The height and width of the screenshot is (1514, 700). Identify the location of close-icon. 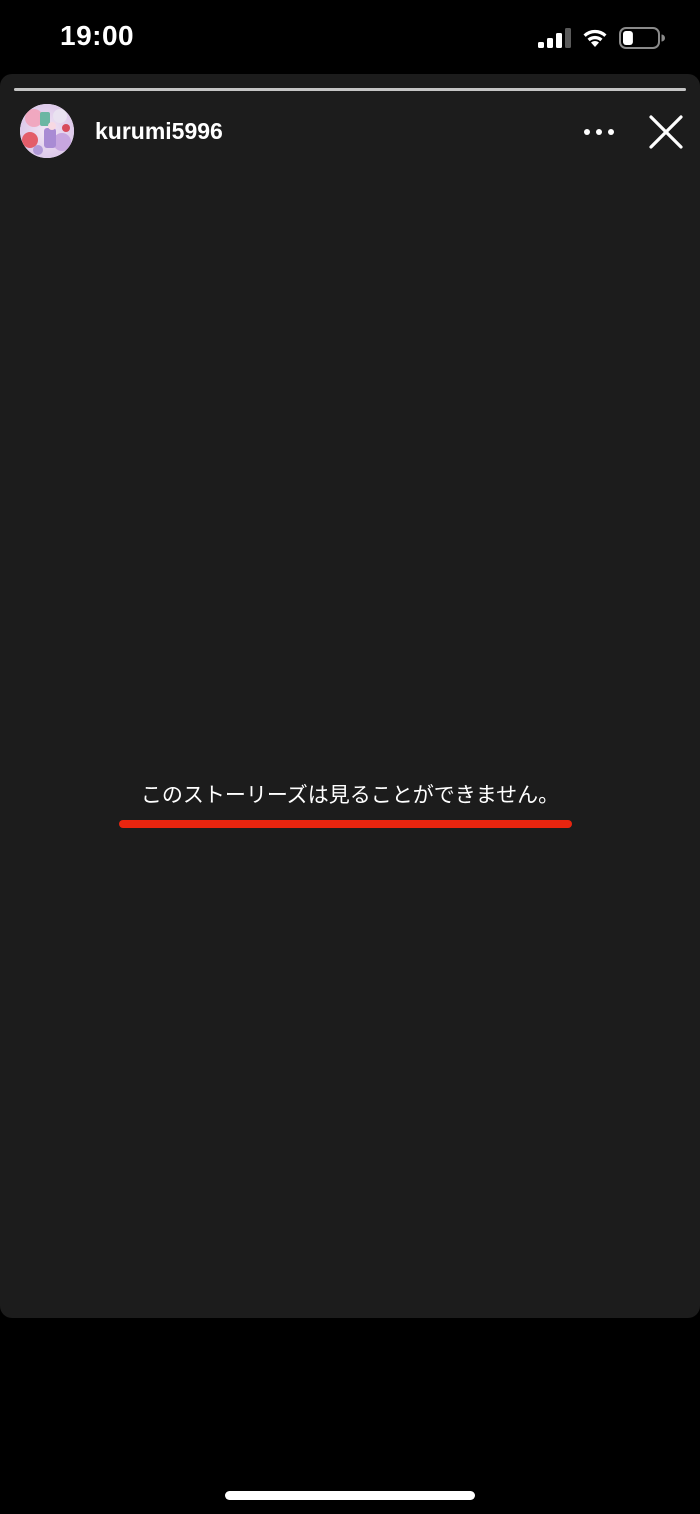
(666, 132).